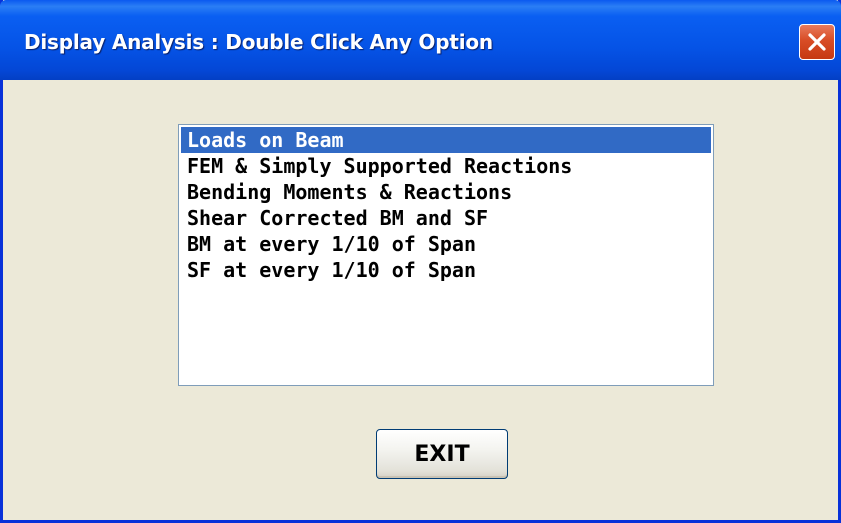 The width and height of the screenshot is (841, 523). I want to click on list-item: BM at every 1/10 of Span, so click(446, 244).